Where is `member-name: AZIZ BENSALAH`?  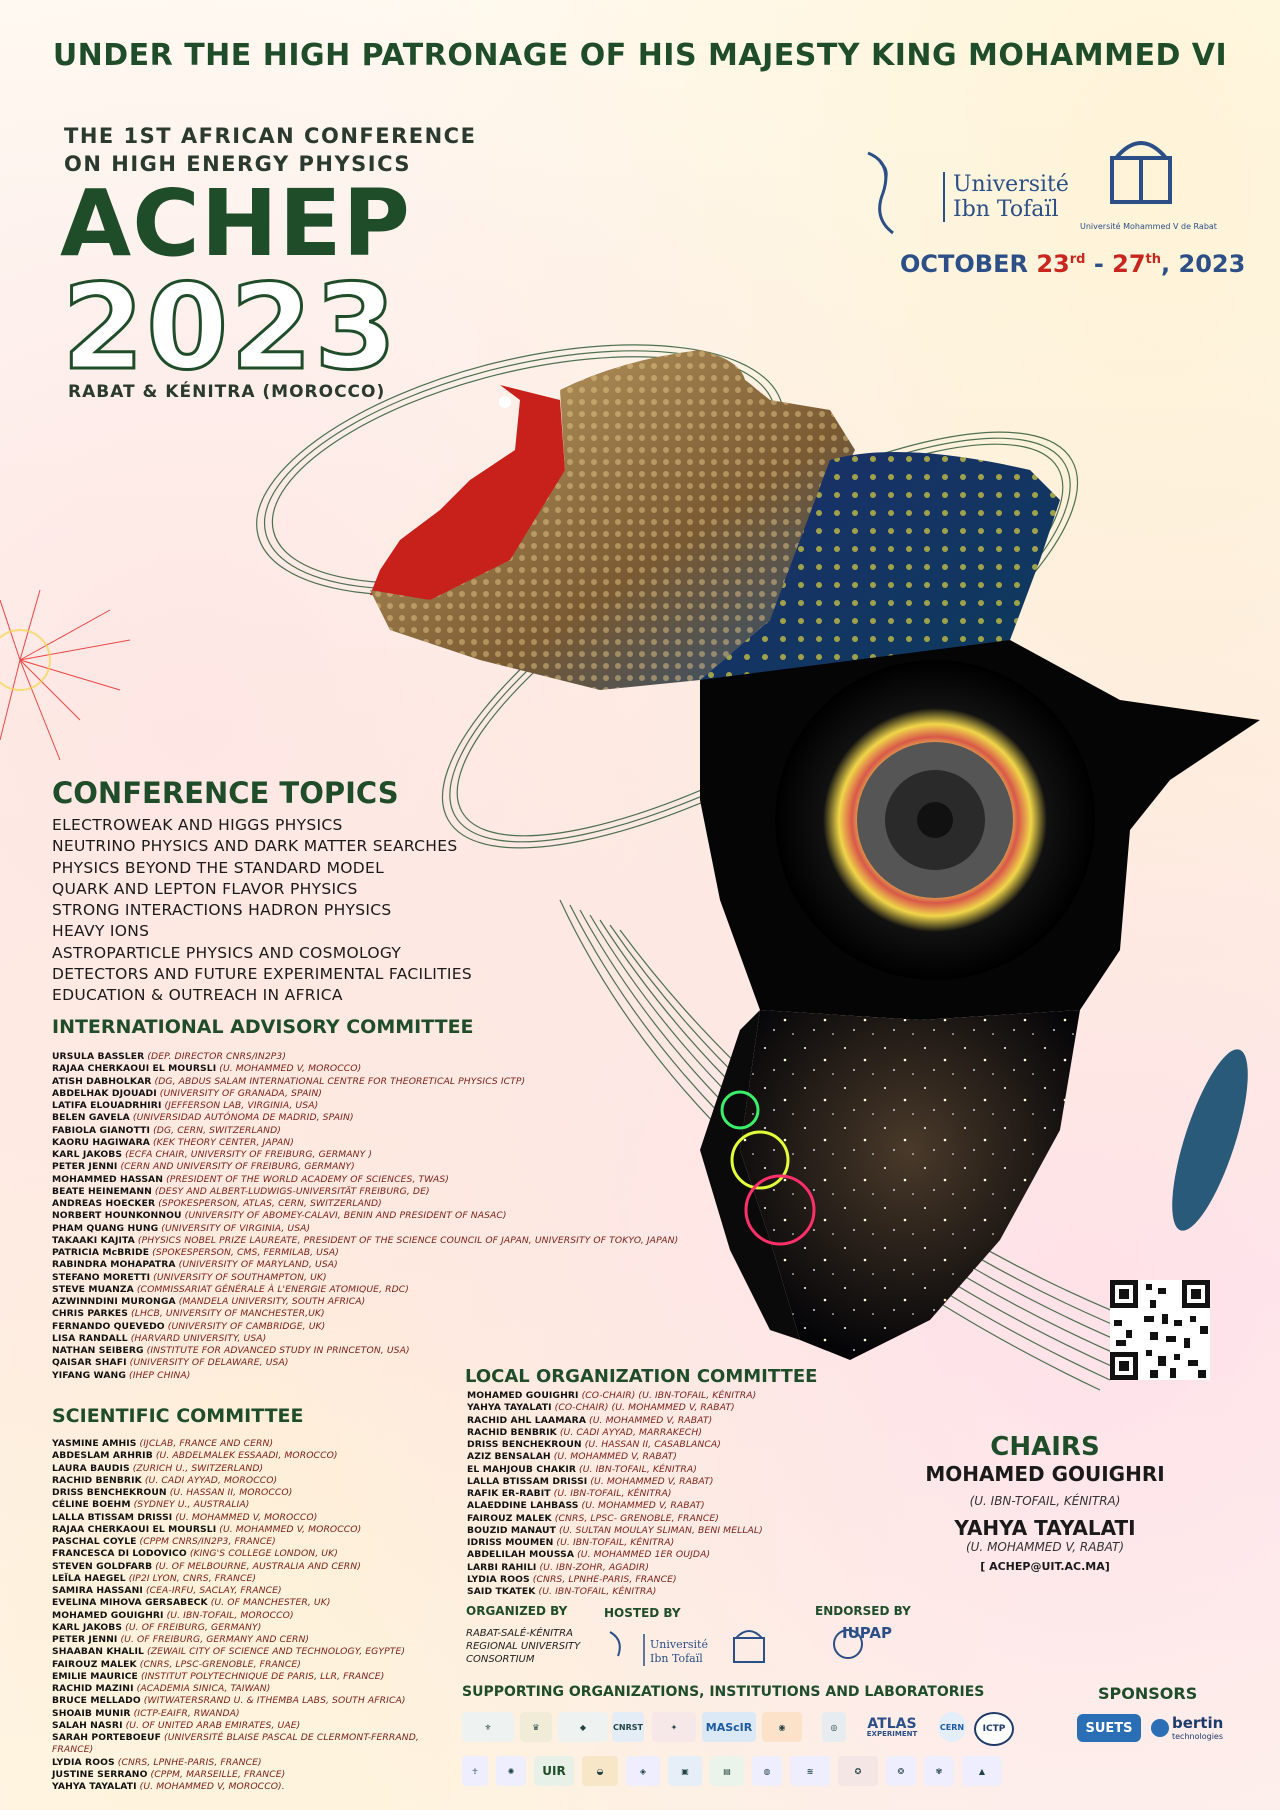 member-name: AZIZ BENSALAH is located at coordinates (509, 1457).